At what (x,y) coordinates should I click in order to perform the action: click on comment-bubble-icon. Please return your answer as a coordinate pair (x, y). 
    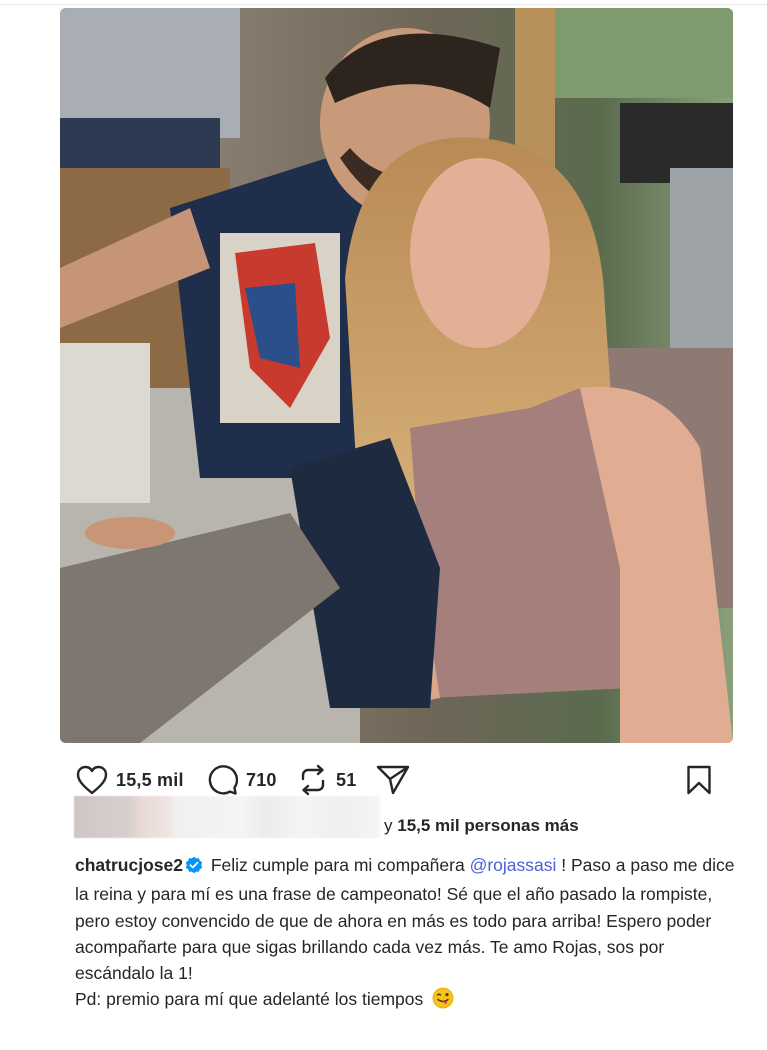
    Looking at the image, I should click on (222, 780).